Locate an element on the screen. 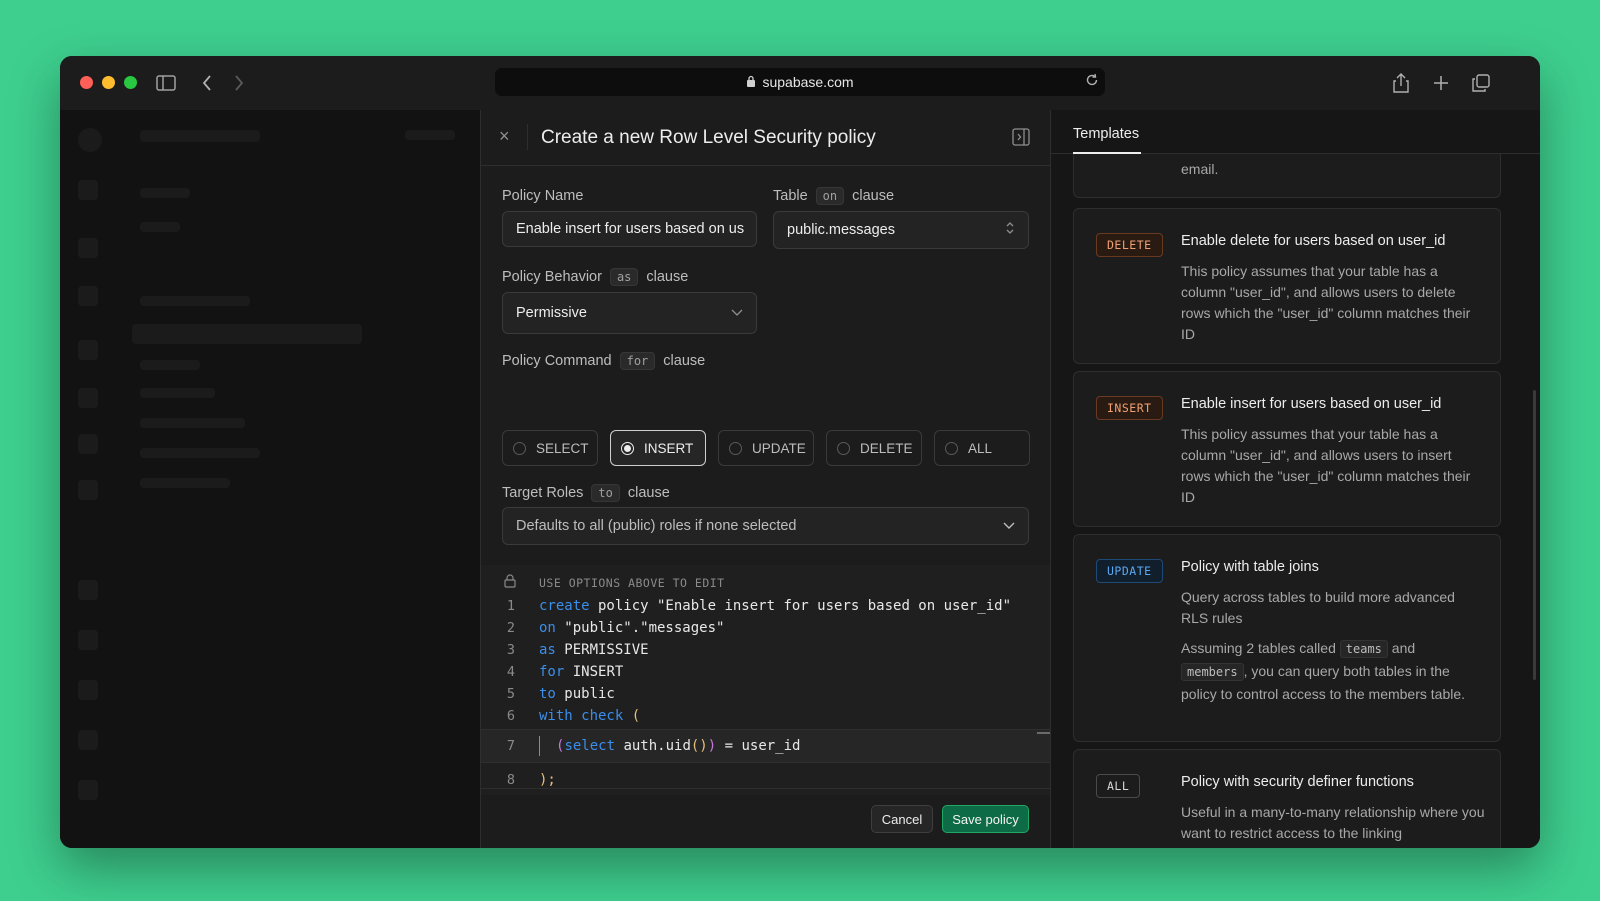 The image size is (1600, 901). close-window-button is located at coordinates (86, 82).